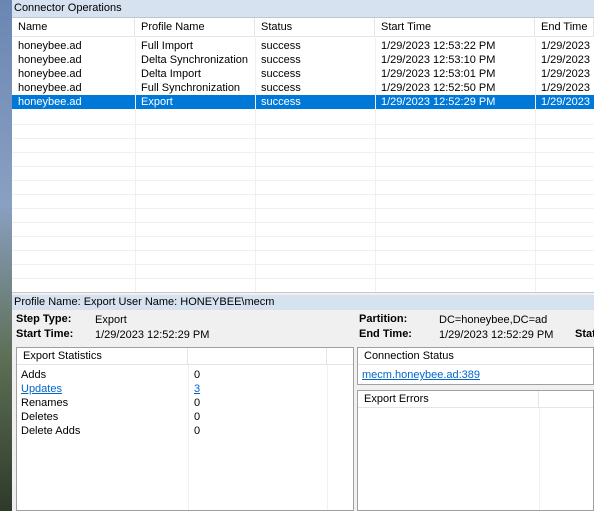 The width and height of the screenshot is (594, 511). What do you see at coordinates (438, 46) in the screenshot?
I see `cell-start-time: 1/29/2023 12:53:22 PM` at bounding box center [438, 46].